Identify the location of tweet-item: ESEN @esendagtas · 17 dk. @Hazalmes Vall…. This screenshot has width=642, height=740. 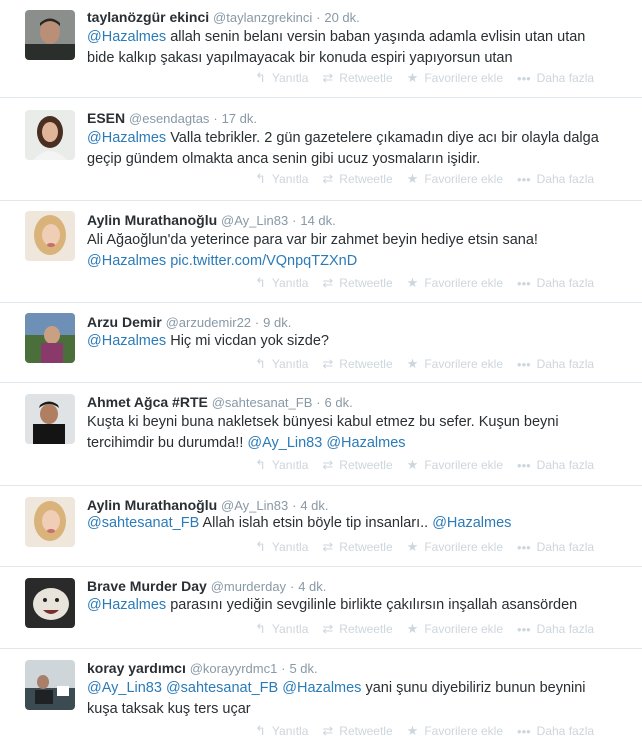
(321, 149).